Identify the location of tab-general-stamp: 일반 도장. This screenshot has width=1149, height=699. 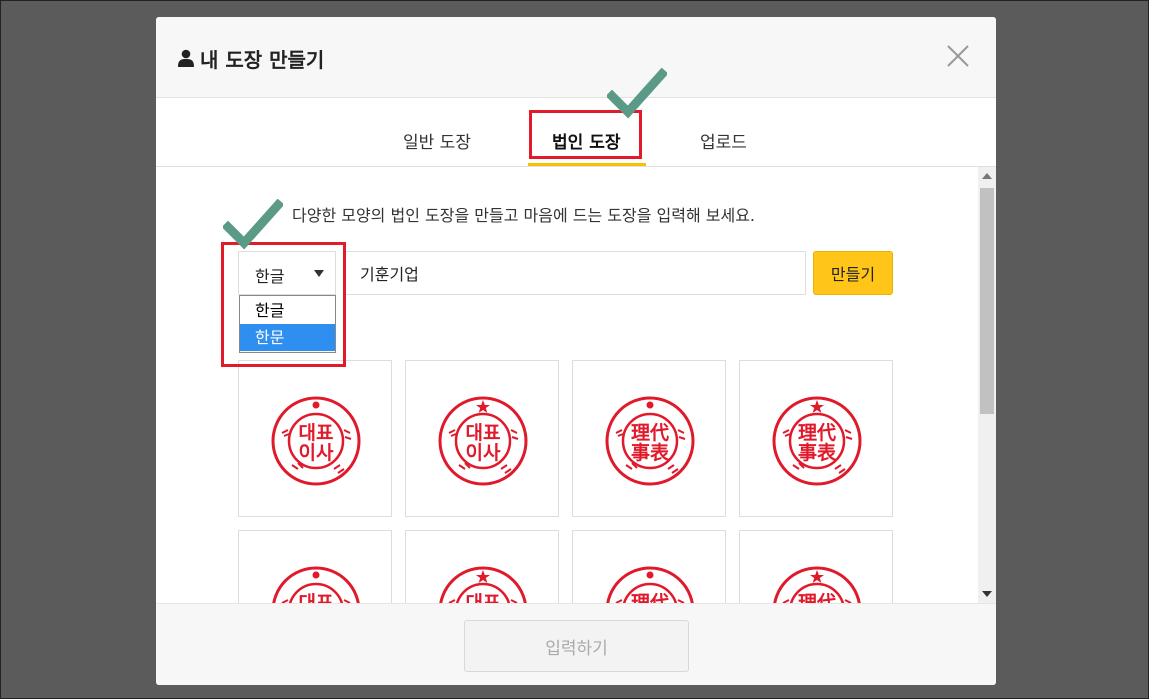
(437, 140).